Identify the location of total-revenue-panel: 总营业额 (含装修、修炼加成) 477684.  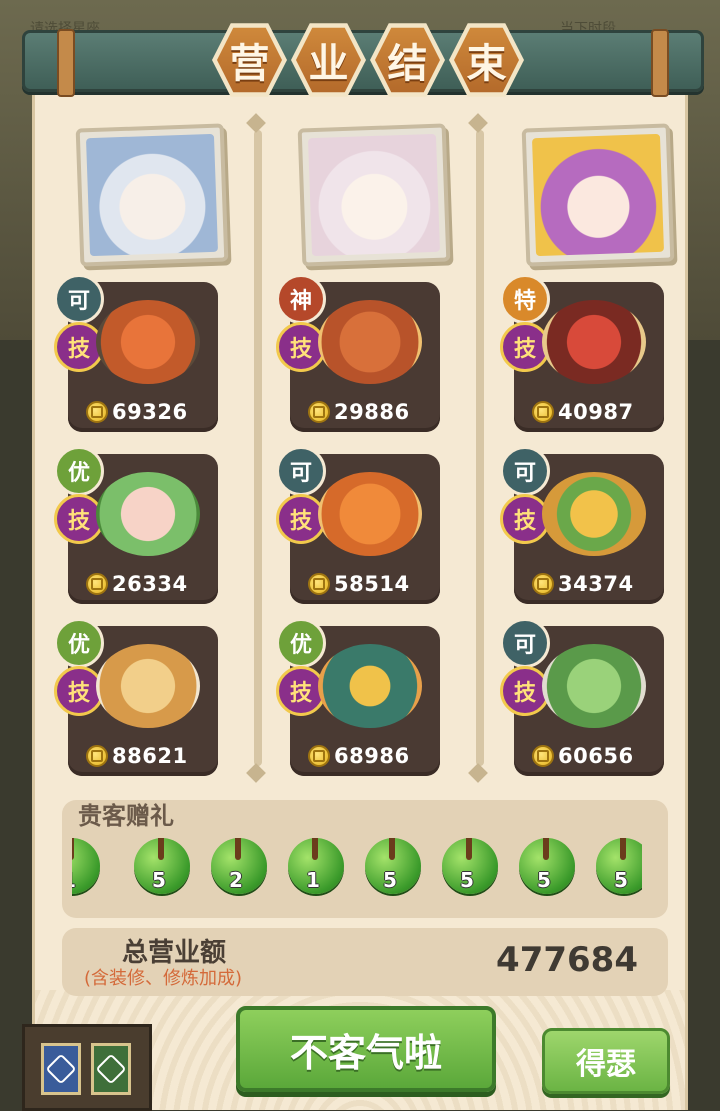
(365, 962).